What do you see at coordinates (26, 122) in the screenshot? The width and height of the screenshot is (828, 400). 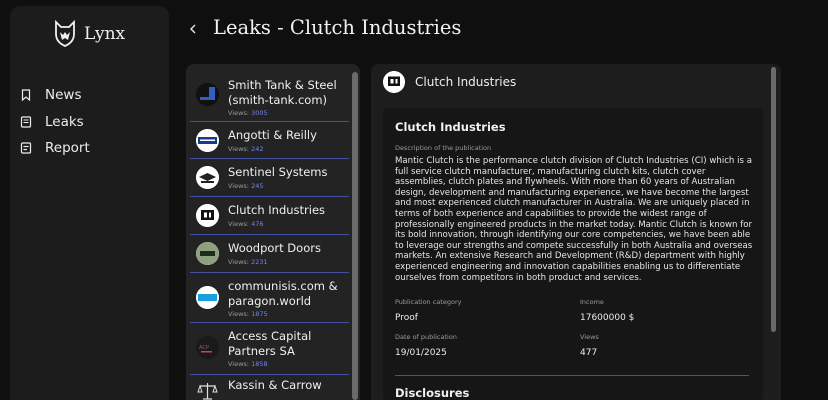 I see `file-icon` at bounding box center [26, 122].